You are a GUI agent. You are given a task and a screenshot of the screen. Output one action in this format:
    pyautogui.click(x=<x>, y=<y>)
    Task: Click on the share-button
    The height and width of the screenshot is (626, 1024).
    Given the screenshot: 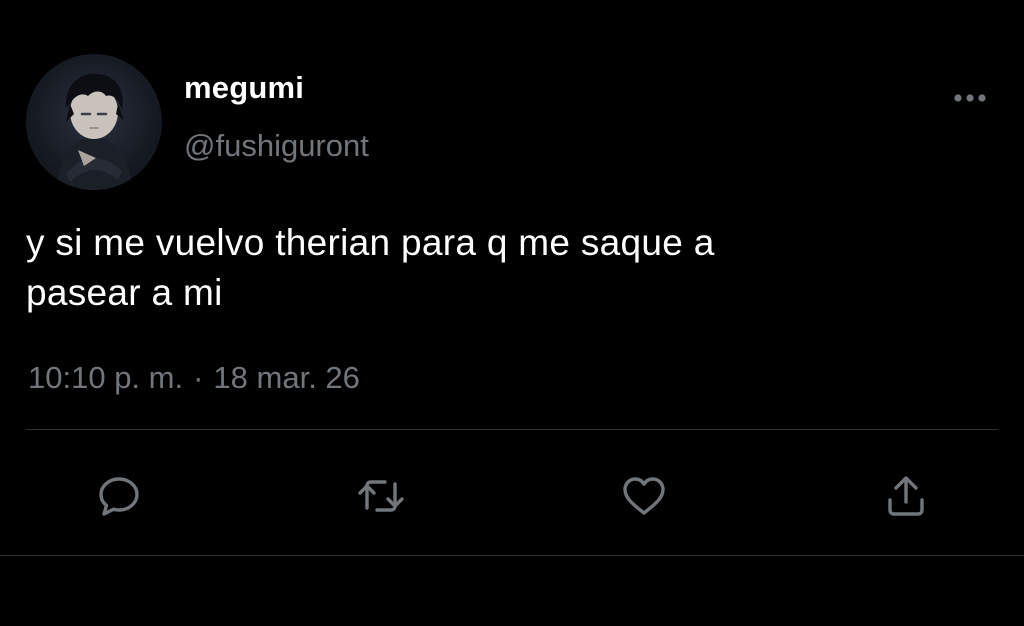 What is the action you would take?
    pyautogui.click(x=906, y=496)
    